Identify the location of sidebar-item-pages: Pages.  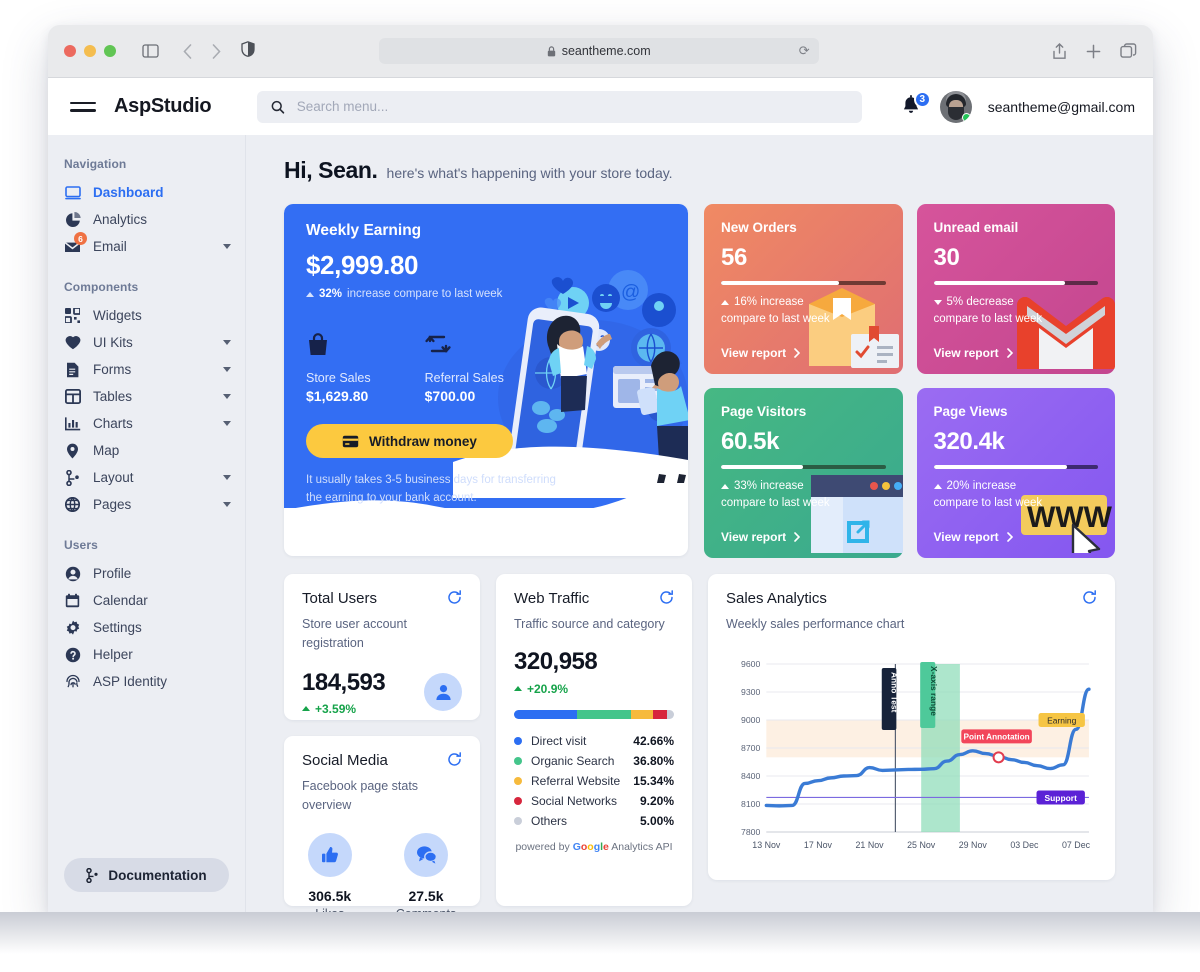
(146, 504).